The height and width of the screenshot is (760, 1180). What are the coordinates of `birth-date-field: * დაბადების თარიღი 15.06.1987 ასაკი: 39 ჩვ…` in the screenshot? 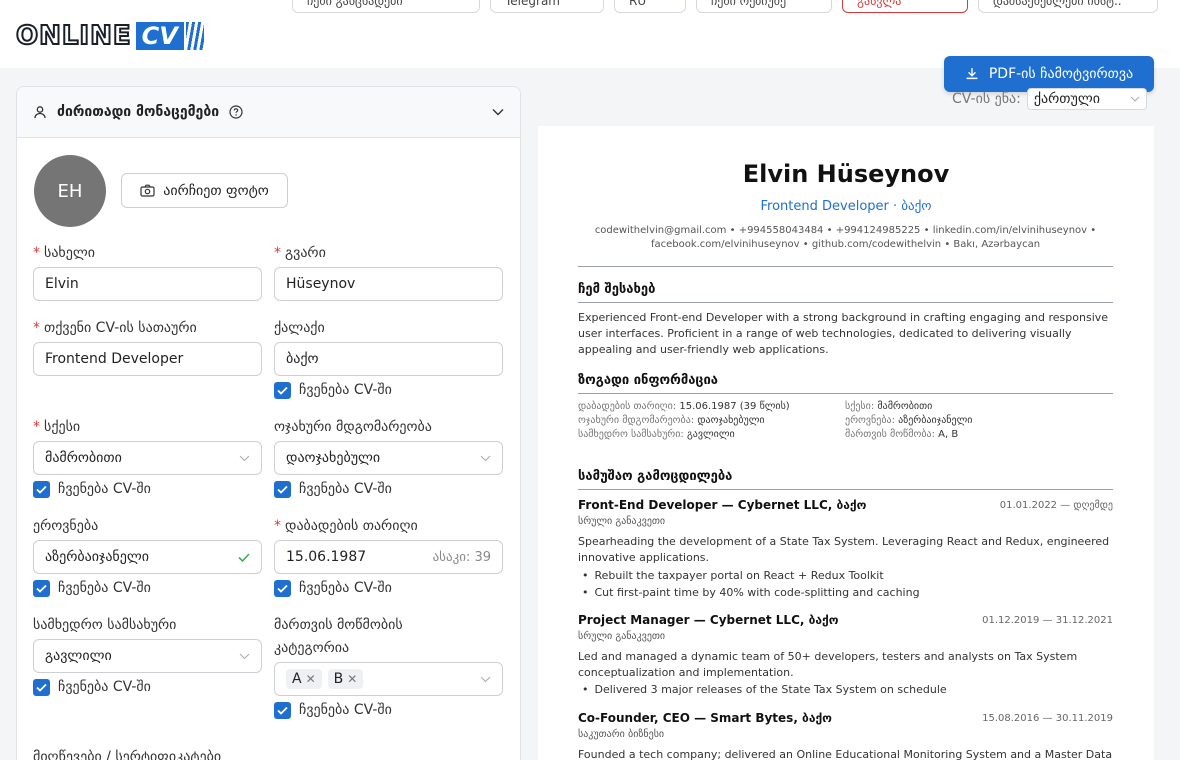 It's located at (388, 557).